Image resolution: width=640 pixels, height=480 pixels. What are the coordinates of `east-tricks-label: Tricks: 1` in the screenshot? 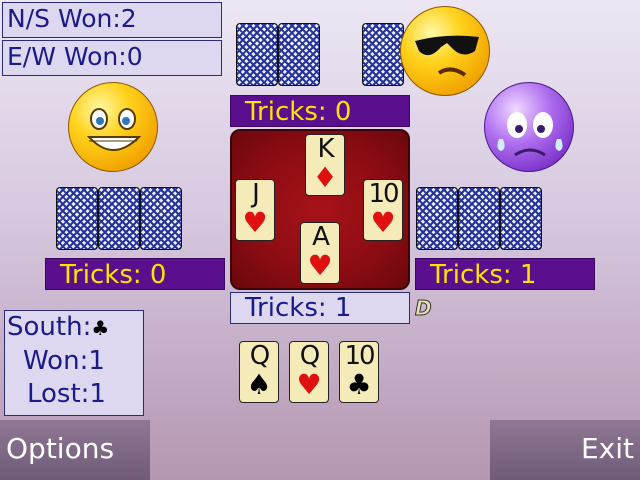 It's located at (483, 275).